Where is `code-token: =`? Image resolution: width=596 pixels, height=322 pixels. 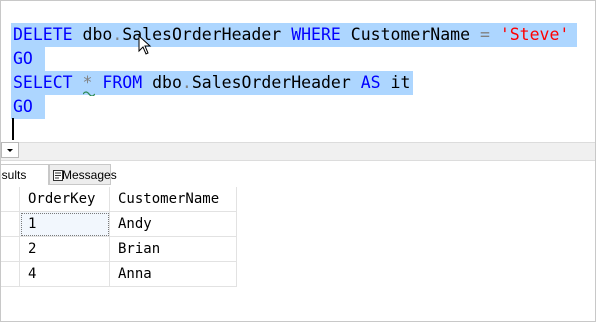 code-token: = is located at coordinates (484, 34).